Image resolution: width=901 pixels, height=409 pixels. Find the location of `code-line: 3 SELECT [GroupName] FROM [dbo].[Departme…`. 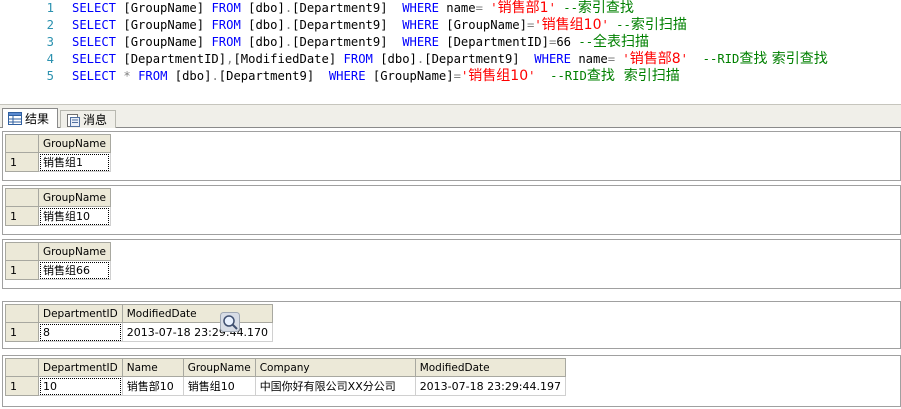

code-line: 3 SELECT [GroupName] FROM [dbo].[Departme… is located at coordinates (324, 42).